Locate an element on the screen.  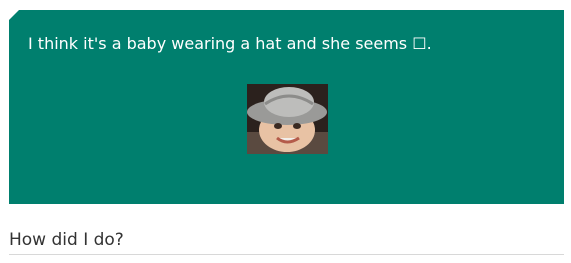
divider is located at coordinates (286, 254).